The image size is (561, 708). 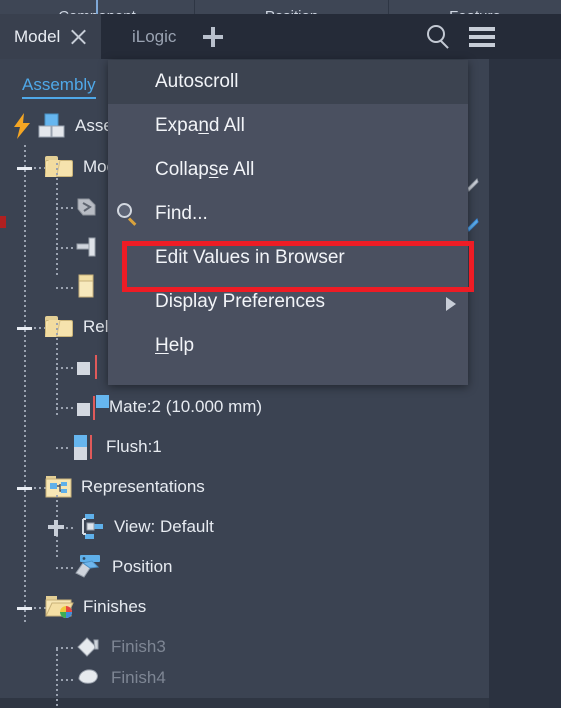 What do you see at coordinates (244, 678) in the screenshot?
I see `tree-row: Finish4` at bounding box center [244, 678].